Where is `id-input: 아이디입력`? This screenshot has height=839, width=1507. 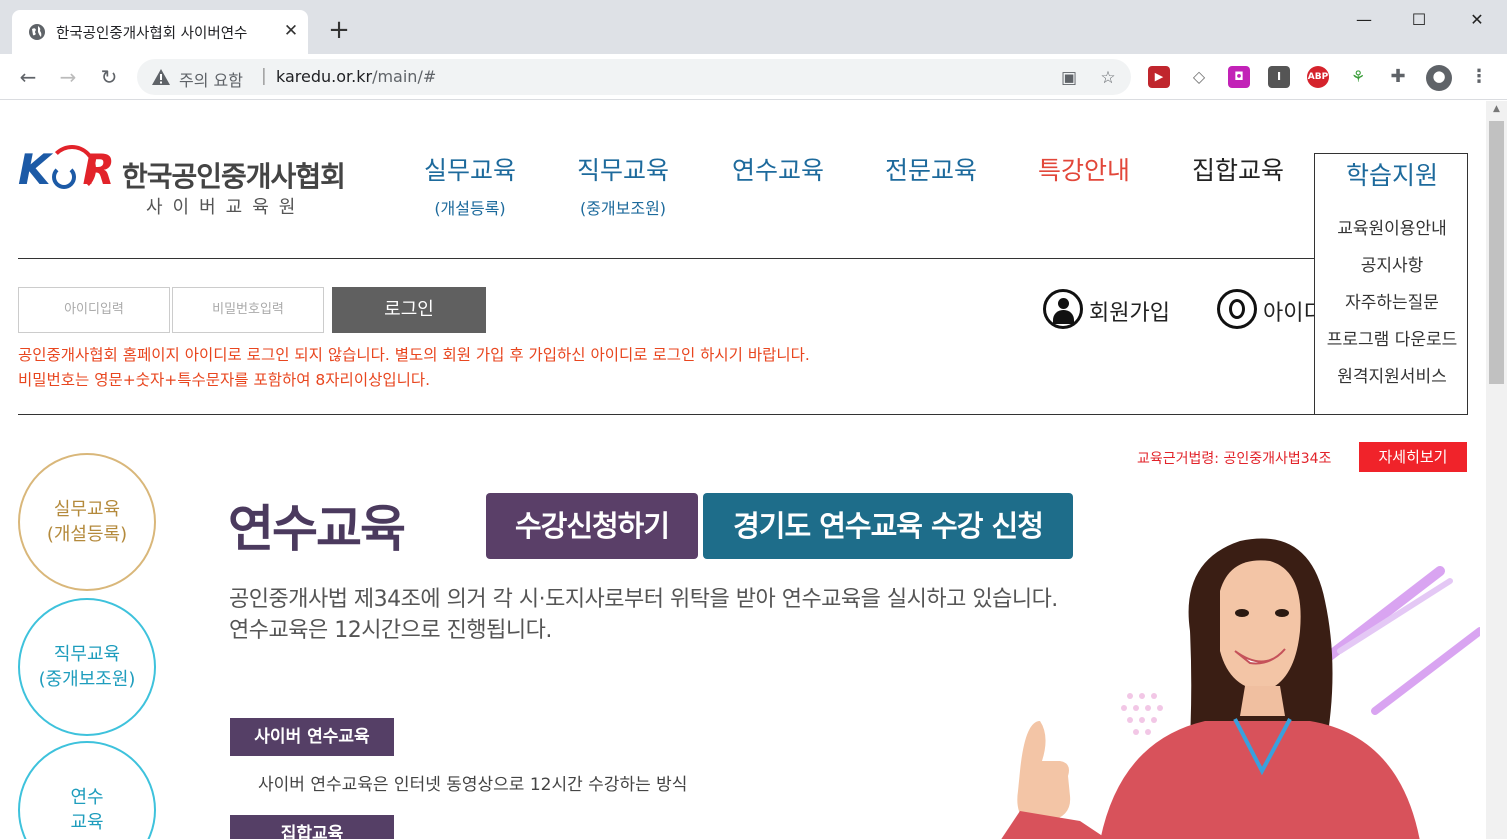 id-input: 아이디입력 is located at coordinates (94, 310).